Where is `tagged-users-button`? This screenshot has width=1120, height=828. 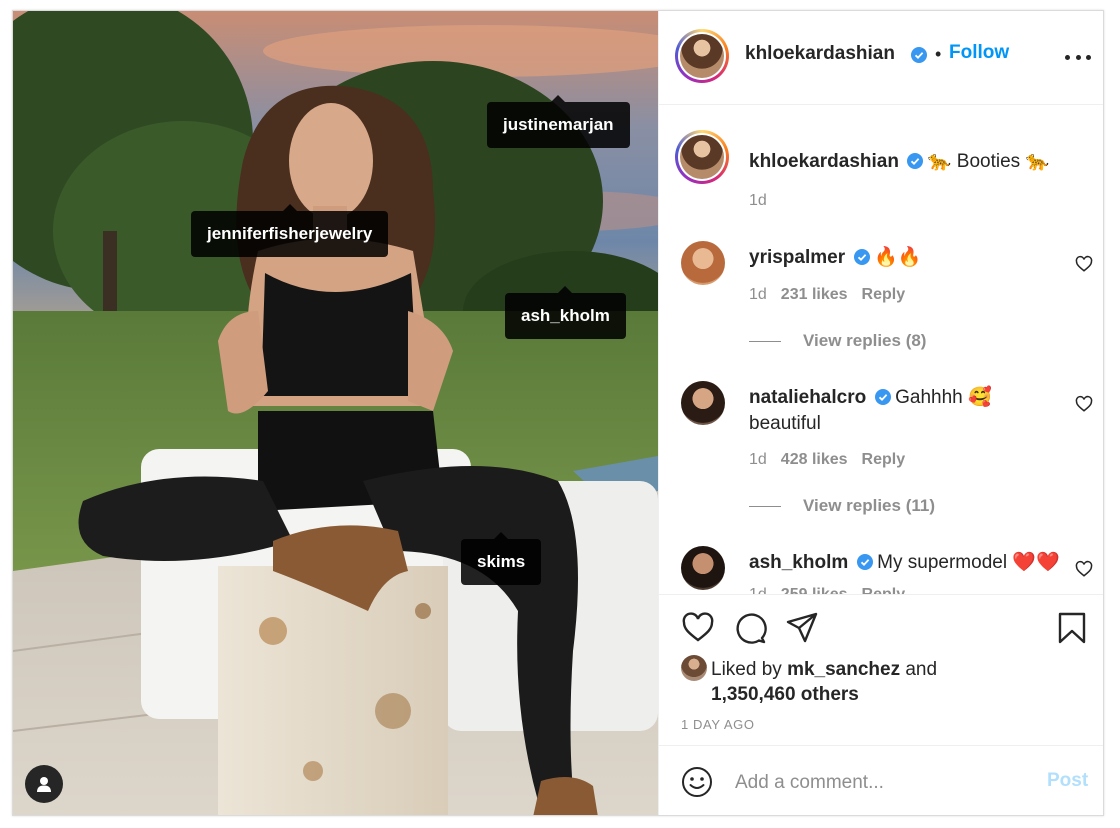
tagged-users-button is located at coordinates (44, 784).